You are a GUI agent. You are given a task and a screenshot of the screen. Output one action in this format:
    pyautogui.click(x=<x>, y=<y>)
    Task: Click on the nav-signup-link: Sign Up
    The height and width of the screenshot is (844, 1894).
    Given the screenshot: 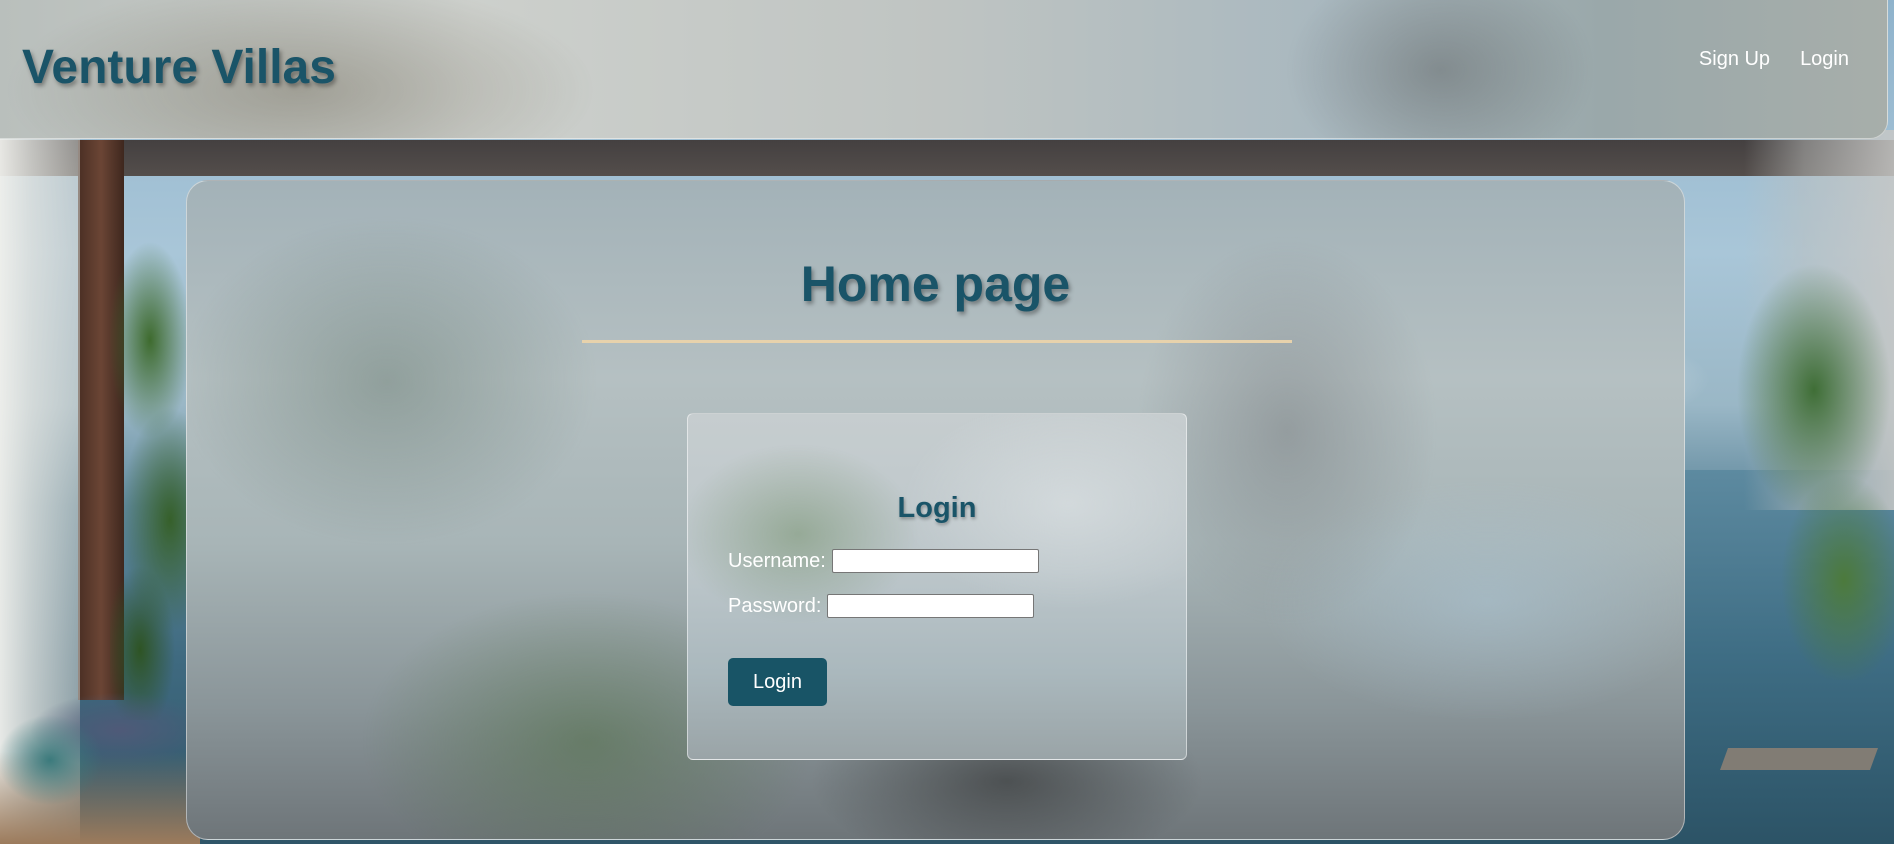 What is the action you would take?
    pyautogui.click(x=1734, y=59)
    